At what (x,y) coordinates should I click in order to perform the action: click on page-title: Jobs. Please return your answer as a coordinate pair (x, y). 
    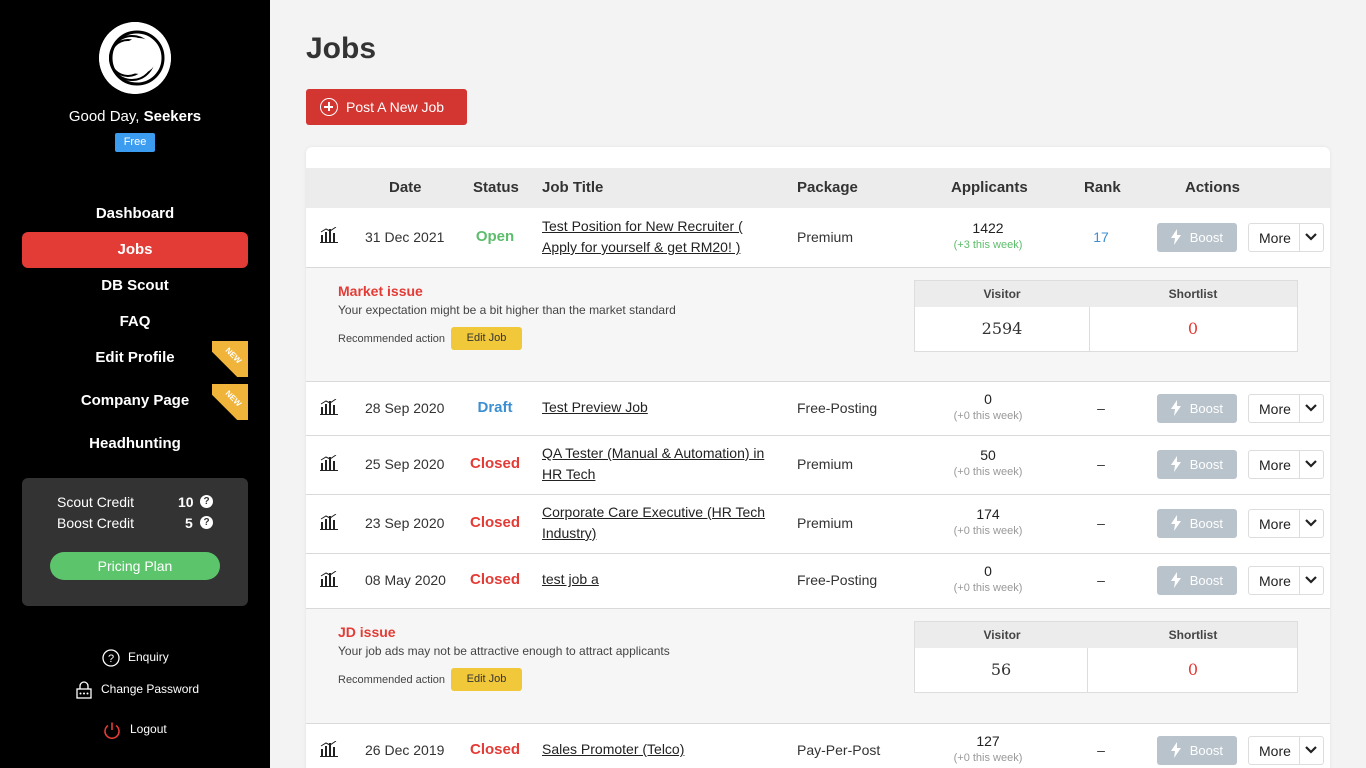
    Looking at the image, I should click on (341, 48).